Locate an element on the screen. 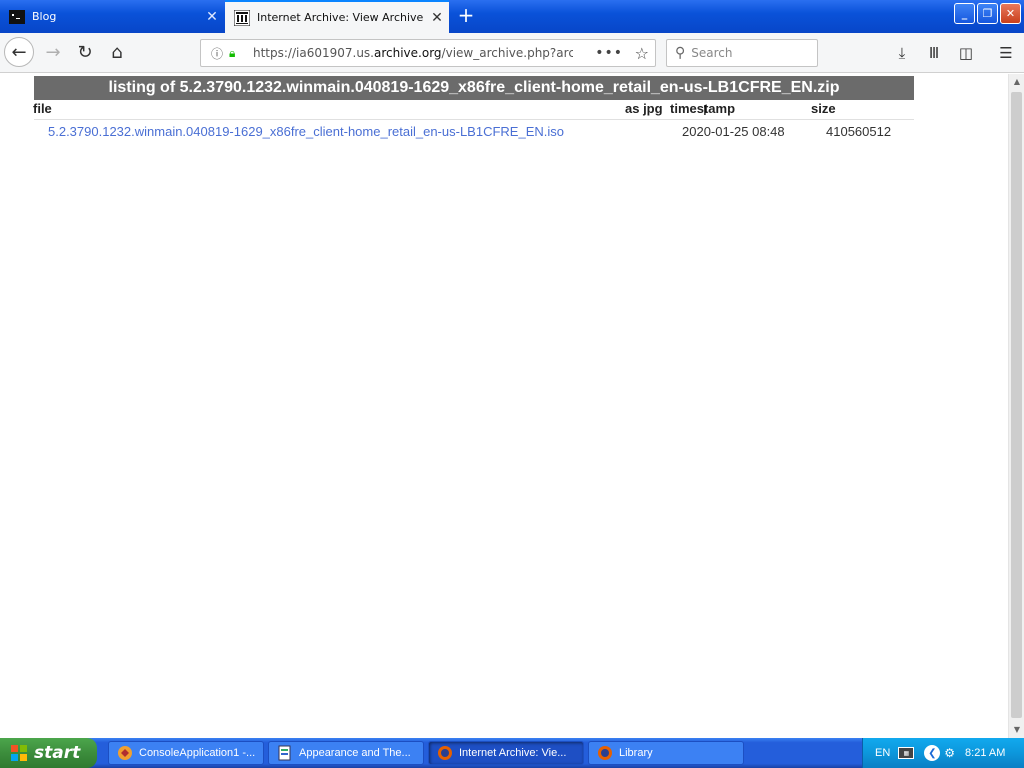  start-button: start is located at coordinates (48, 753).